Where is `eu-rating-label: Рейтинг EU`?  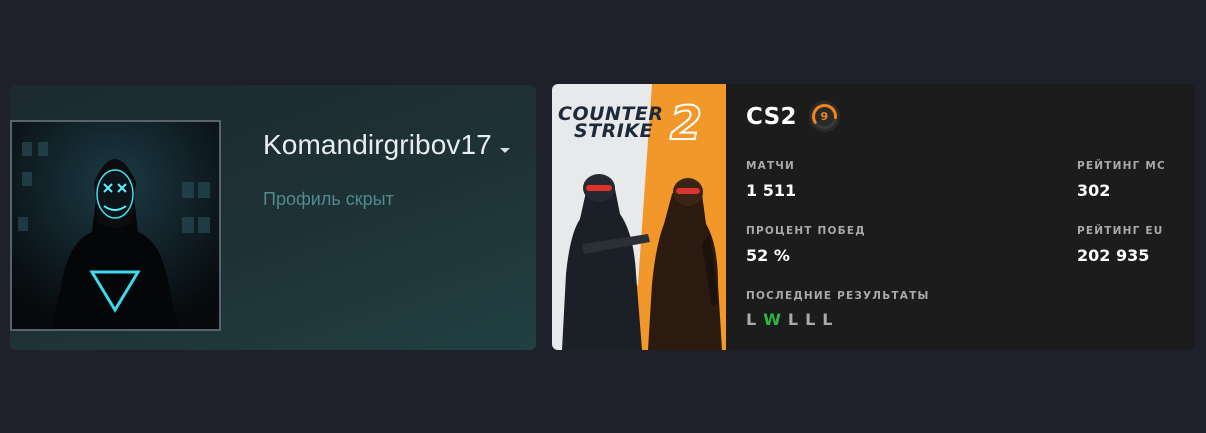
eu-rating-label: Рейтинг EU is located at coordinates (1120, 231).